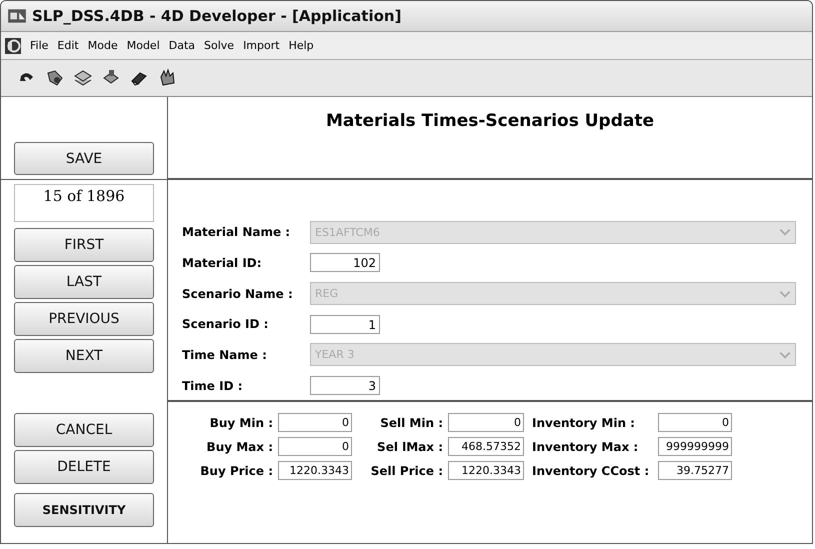 The width and height of the screenshot is (815, 549). I want to click on field-label: Sell Min :, so click(411, 423).